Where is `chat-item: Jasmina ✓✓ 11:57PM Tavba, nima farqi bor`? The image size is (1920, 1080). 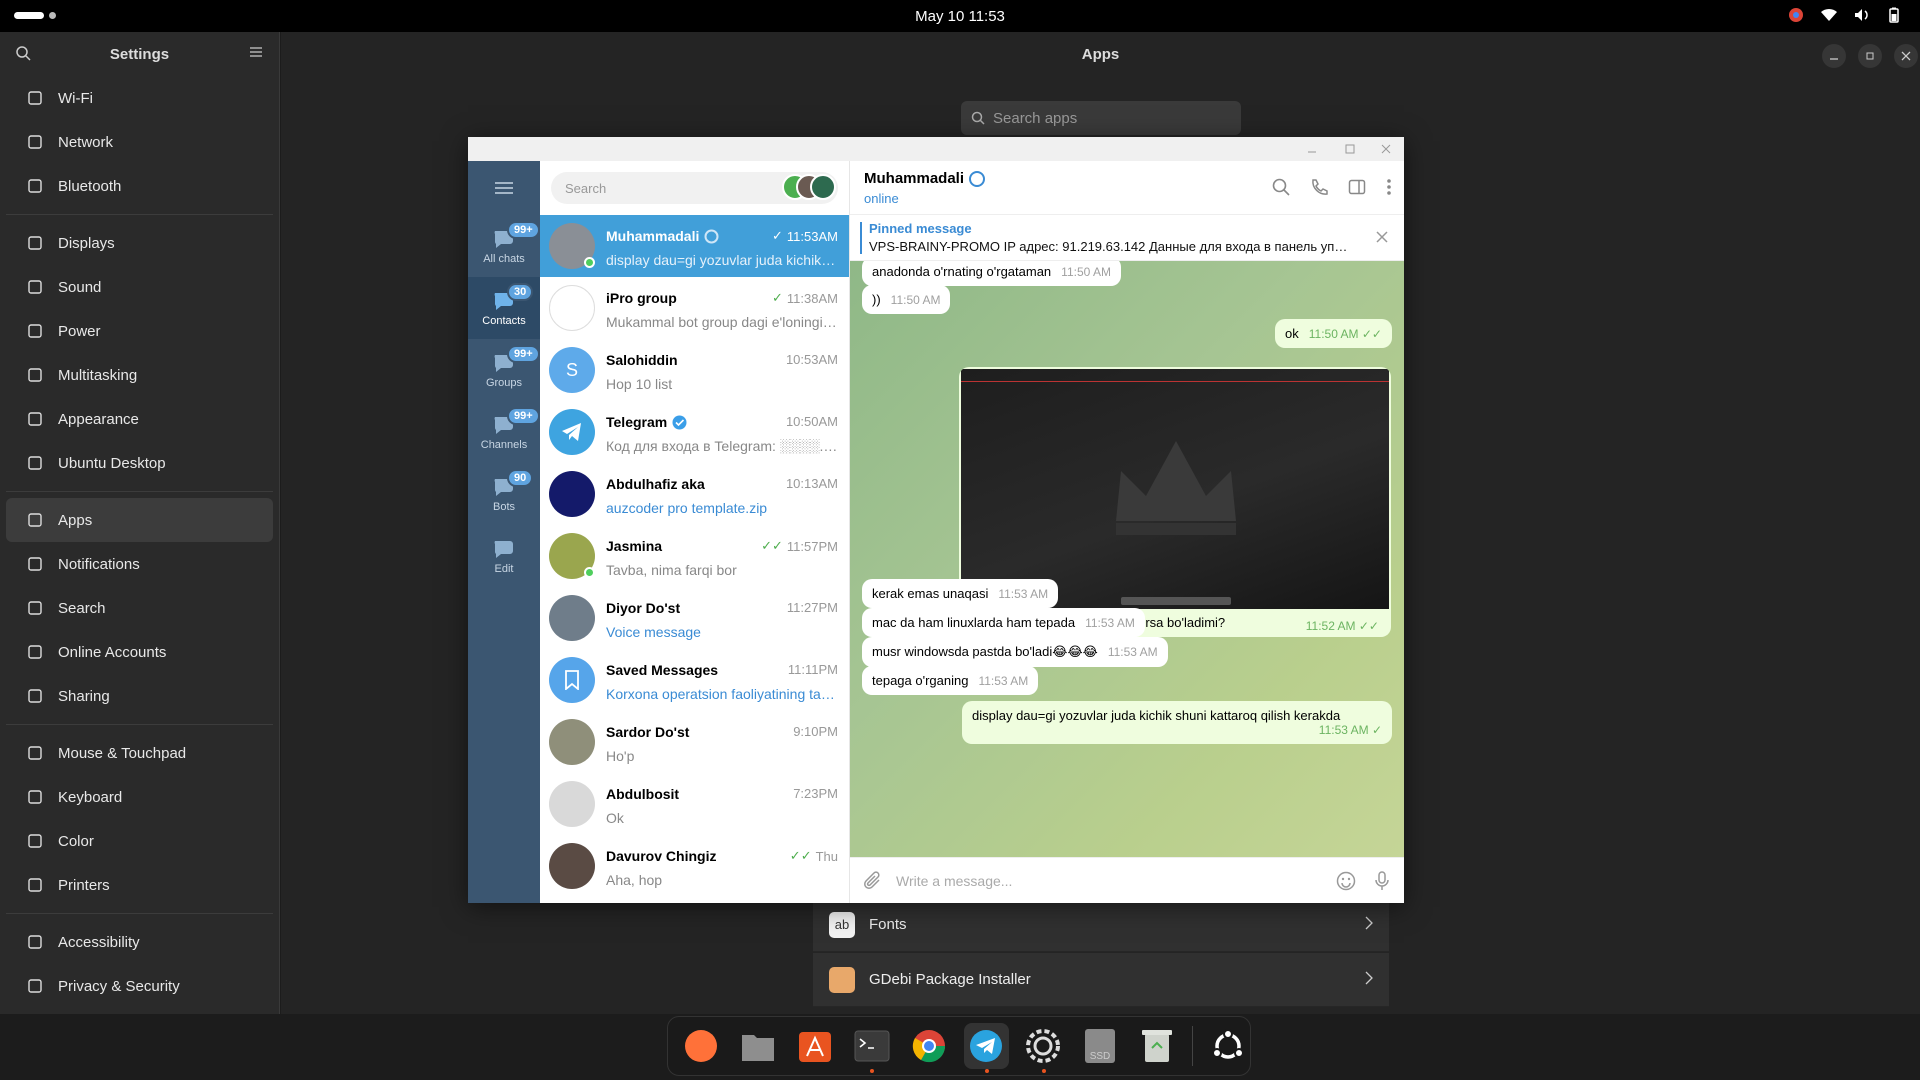 chat-item: Jasmina ✓✓ 11:57PM Tavba, nima farqi bor is located at coordinates (694, 556).